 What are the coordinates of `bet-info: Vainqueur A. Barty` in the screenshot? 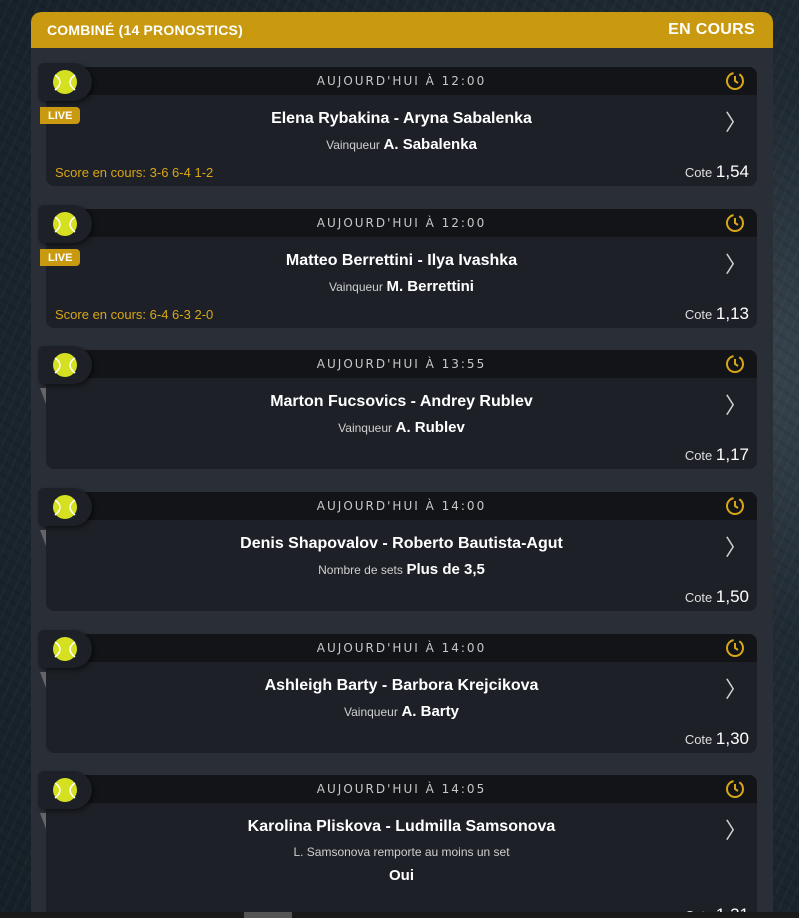 It's located at (401, 711).